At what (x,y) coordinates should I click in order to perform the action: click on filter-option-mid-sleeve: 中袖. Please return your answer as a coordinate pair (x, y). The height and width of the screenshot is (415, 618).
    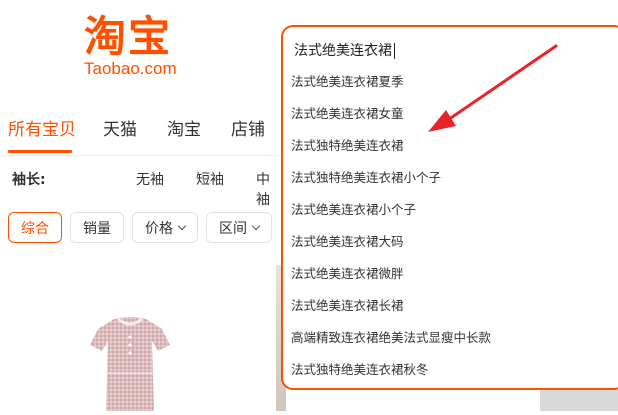
    Looking at the image, I should click on (269, 189).